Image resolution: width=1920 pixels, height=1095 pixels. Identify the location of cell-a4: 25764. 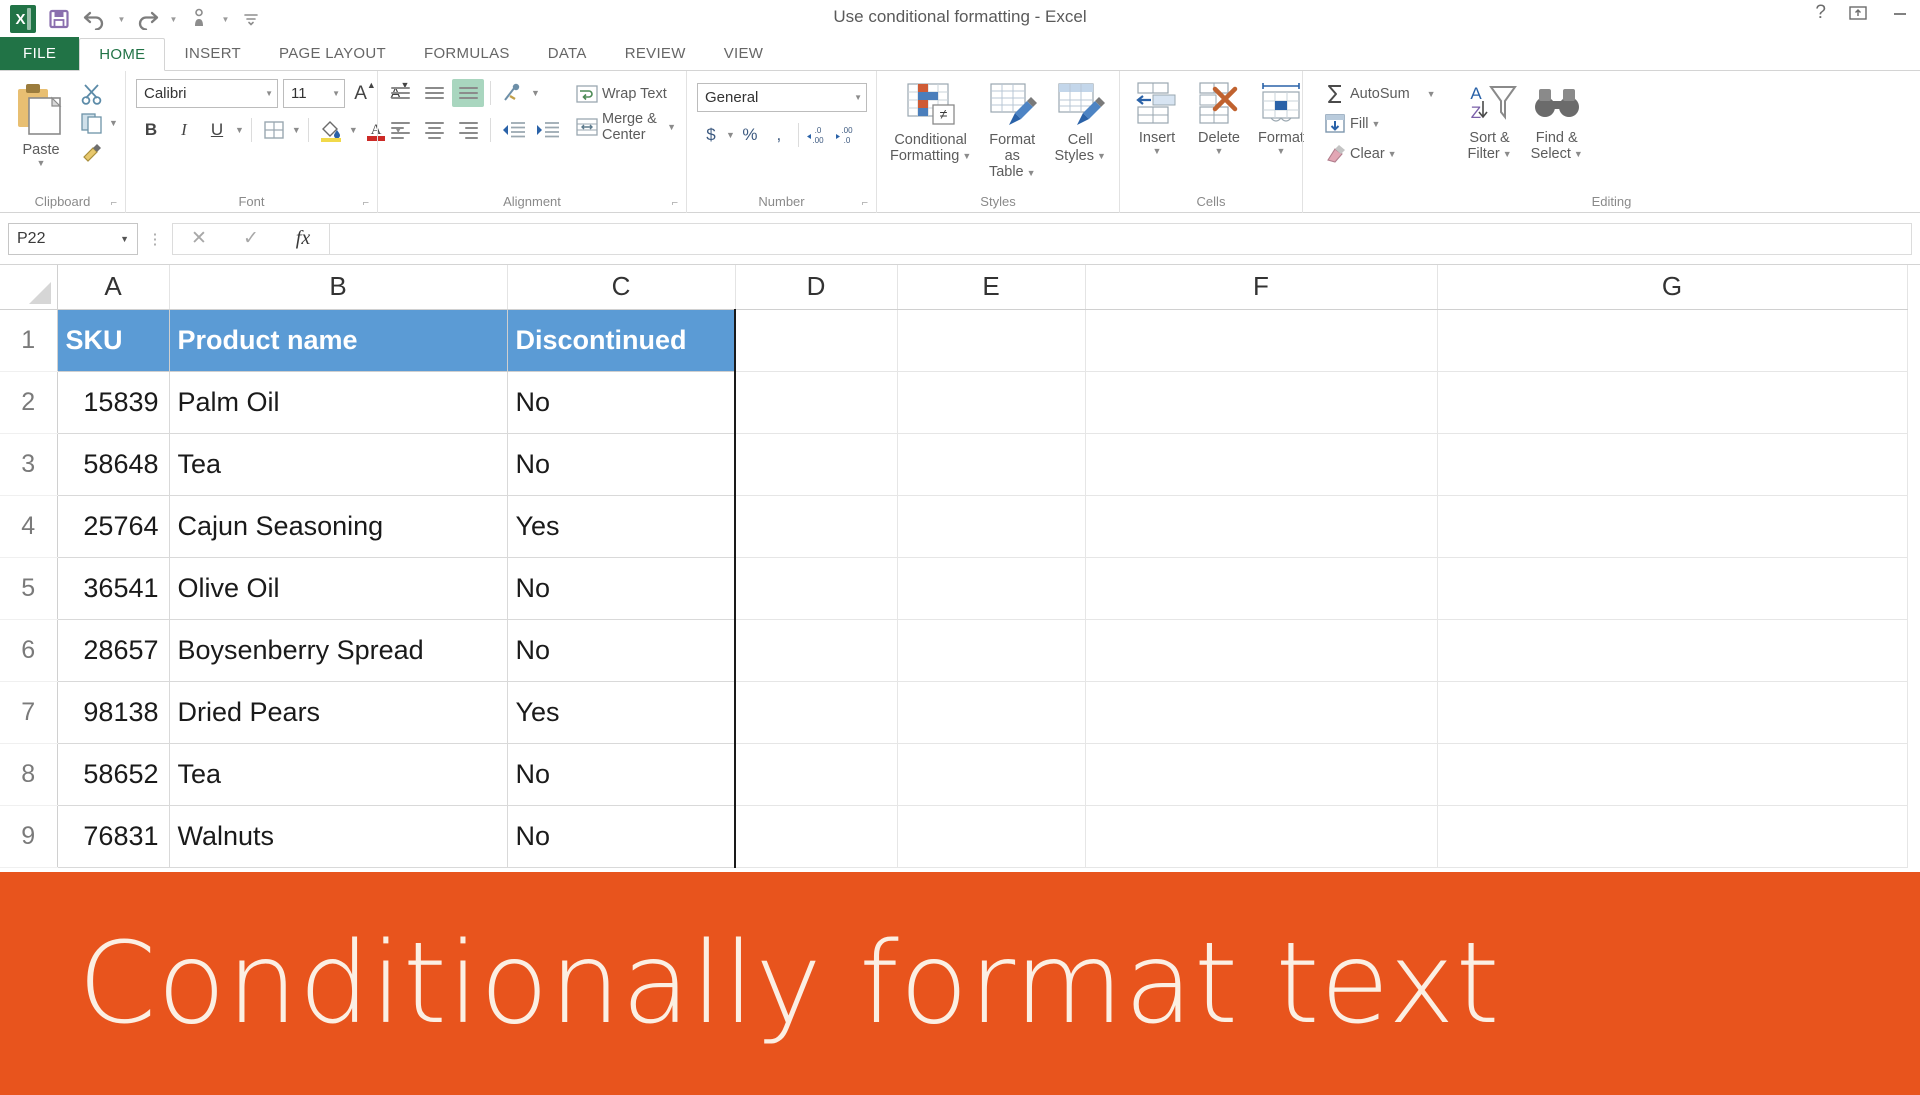
(113, 526).